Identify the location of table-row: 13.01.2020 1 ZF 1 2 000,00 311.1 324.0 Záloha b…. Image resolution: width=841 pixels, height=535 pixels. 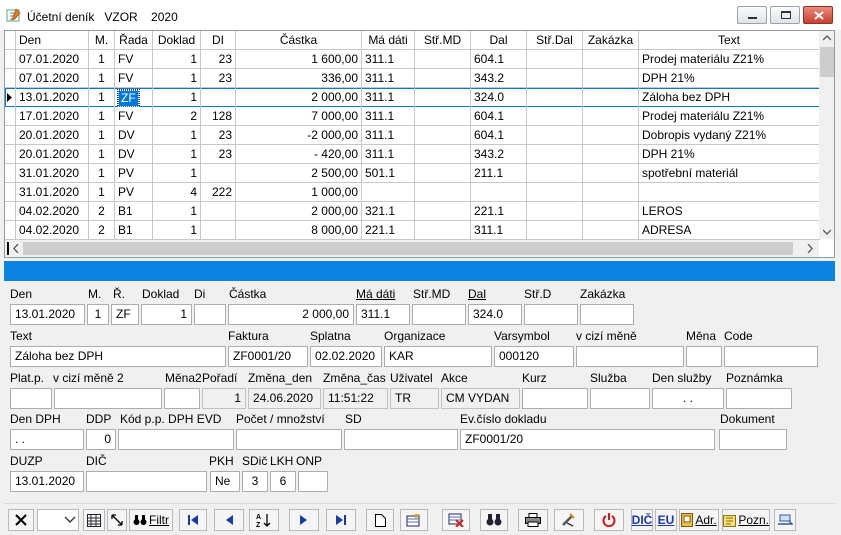
(412, 97).